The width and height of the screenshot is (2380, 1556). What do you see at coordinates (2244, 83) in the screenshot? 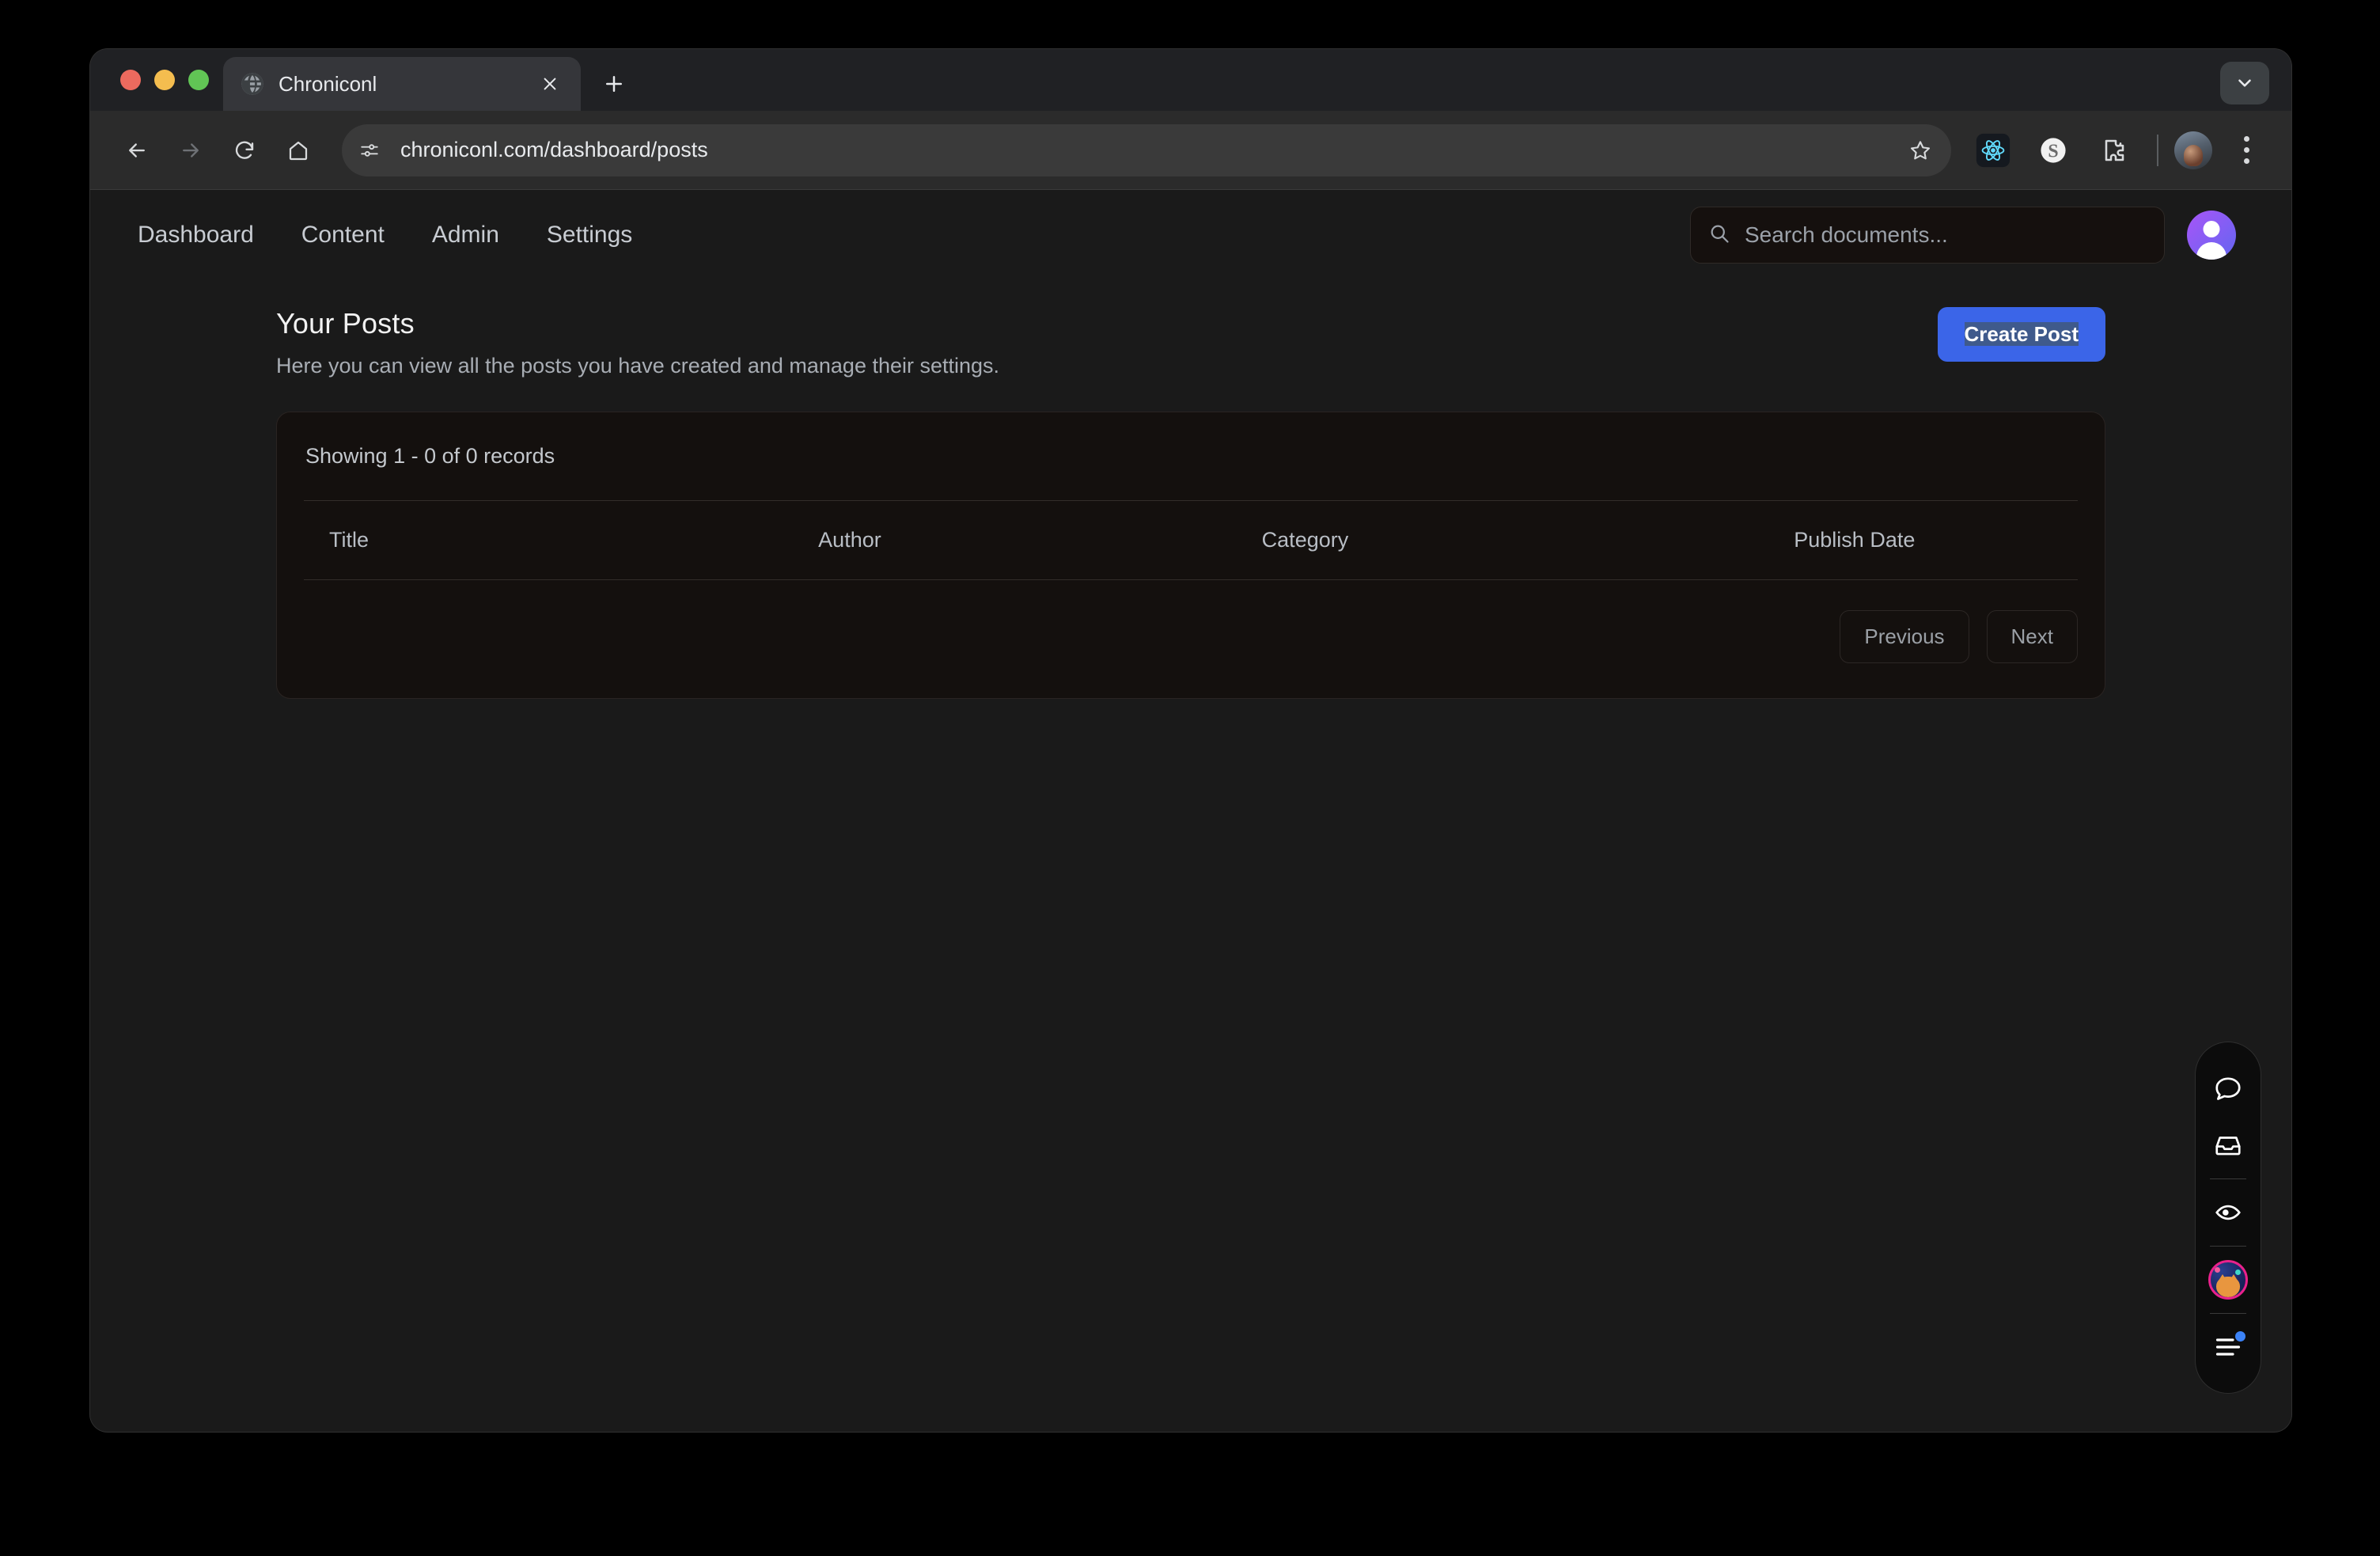
I see `chevron-down-icon` at bounding box center [2244, 83].